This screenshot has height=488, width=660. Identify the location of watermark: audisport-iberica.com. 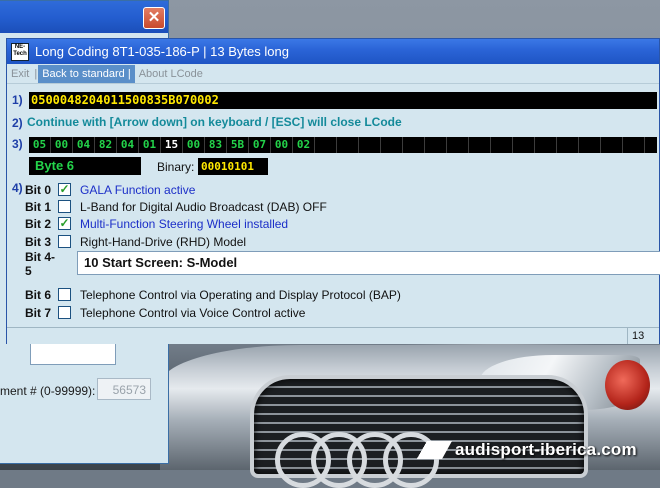
(536, 450).